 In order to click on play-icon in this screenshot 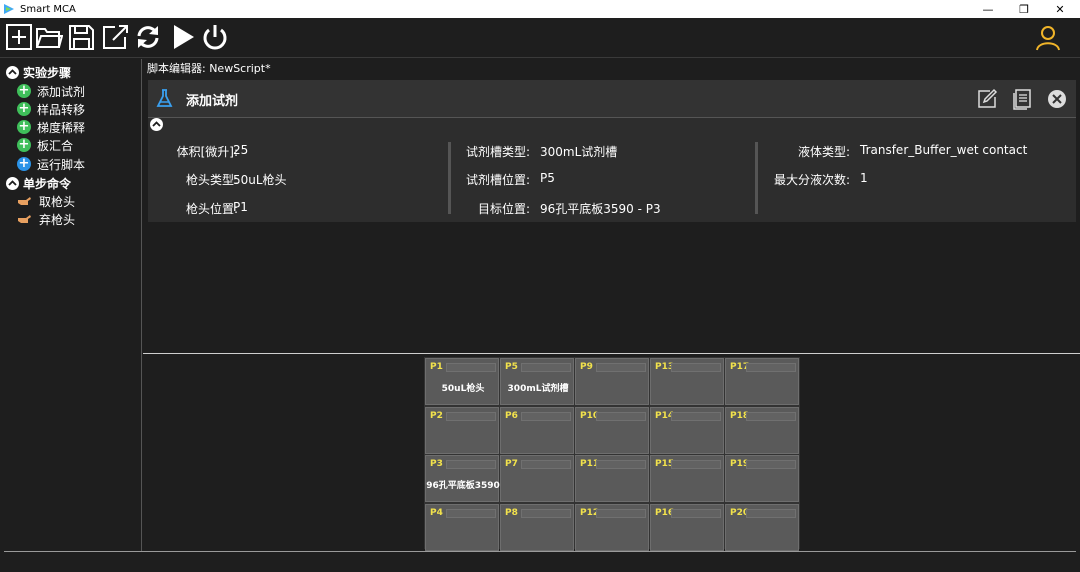, I will do `click(184, 37)`.